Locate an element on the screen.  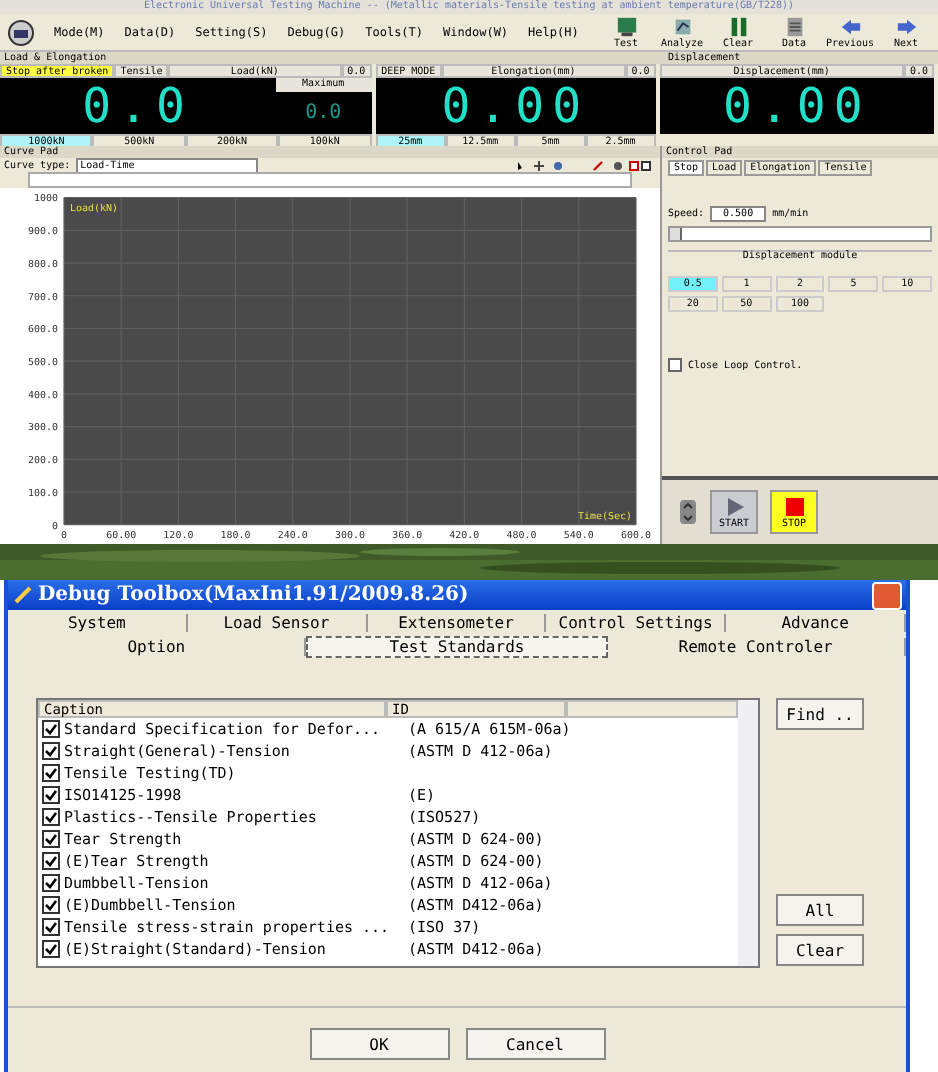
previous-icon is located at coordinates (850, 26).